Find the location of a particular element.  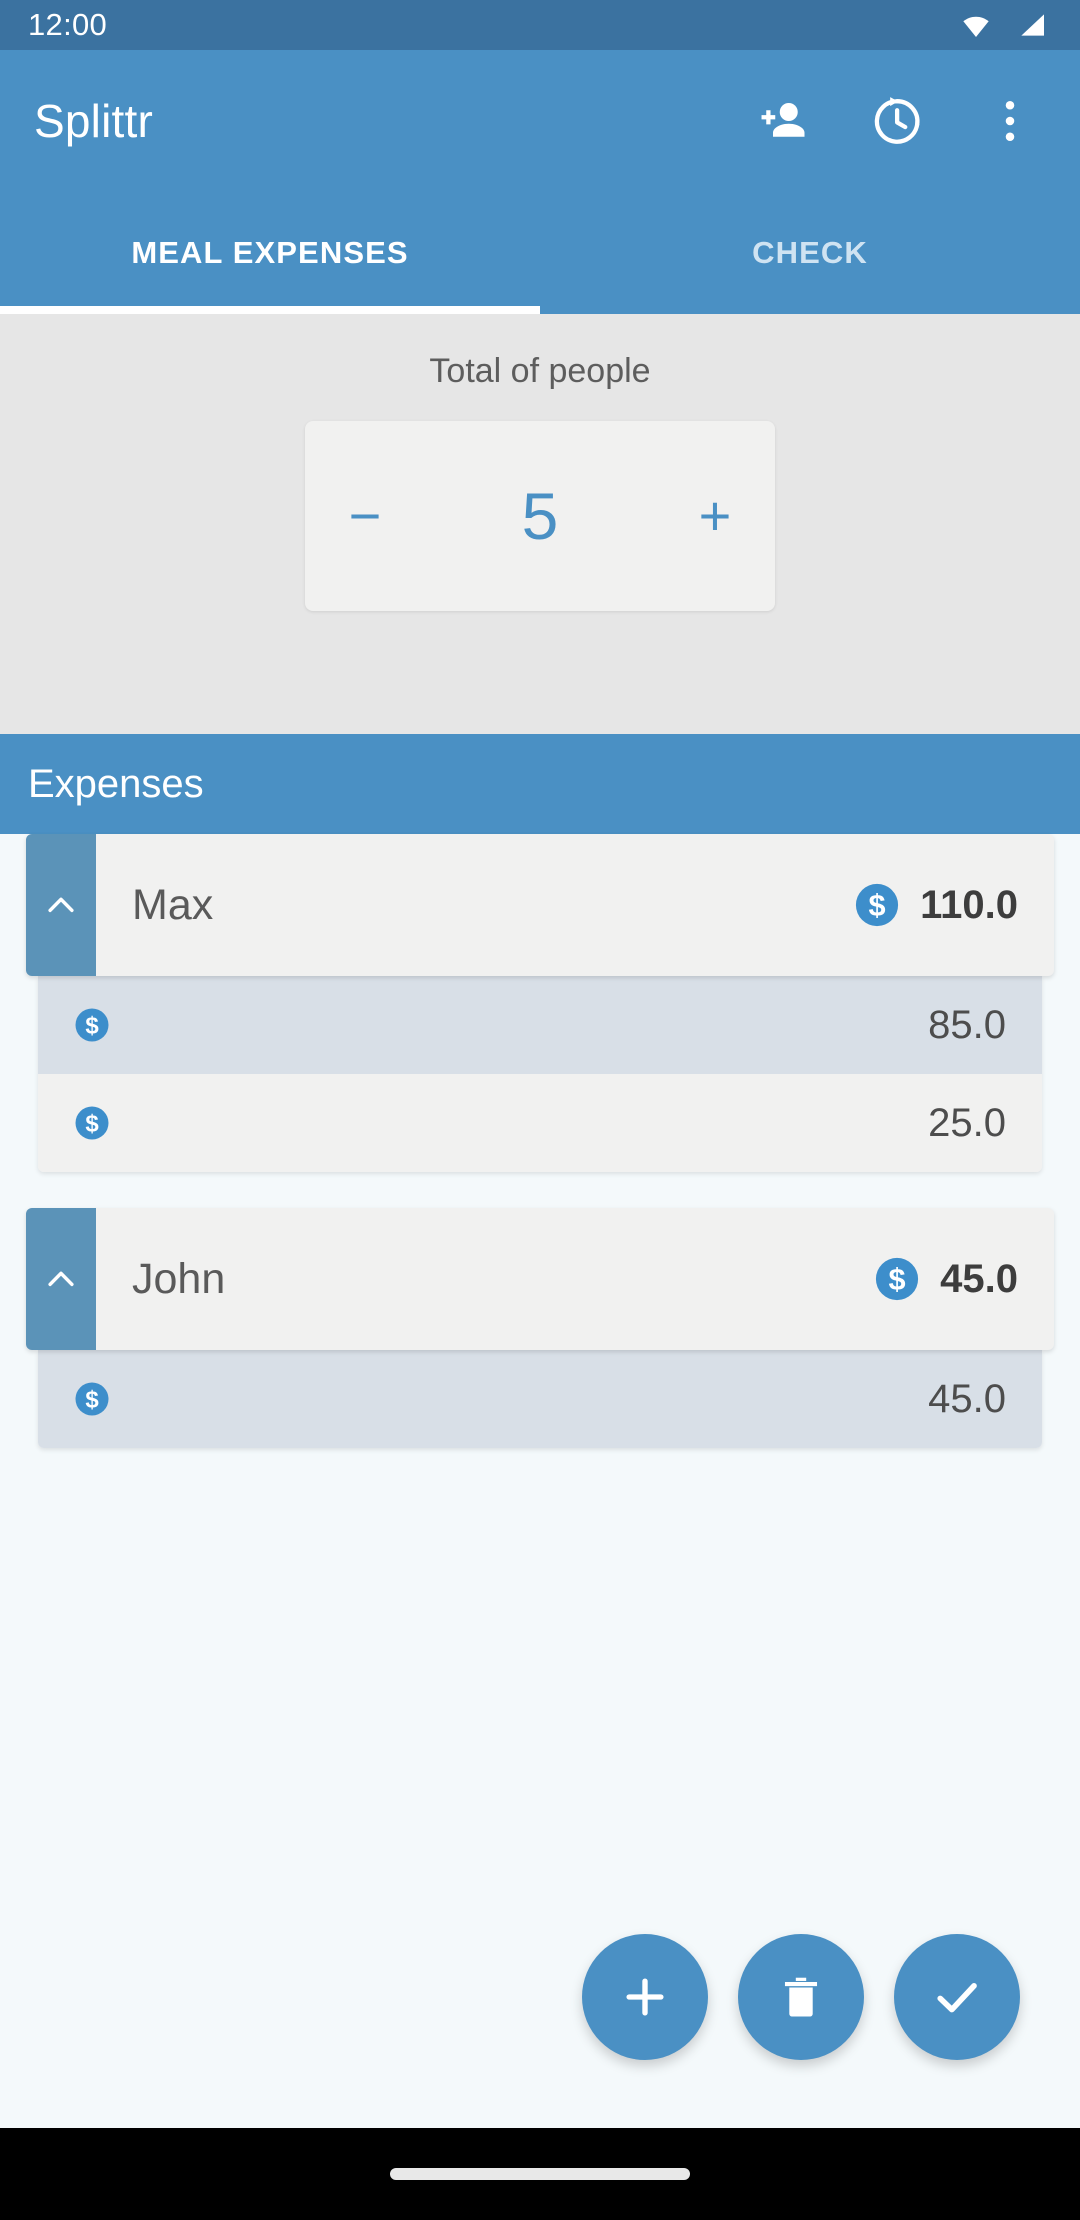

expense-item-list: $ 85.0 $ 25.0 is located at coordinates (540, 1074).